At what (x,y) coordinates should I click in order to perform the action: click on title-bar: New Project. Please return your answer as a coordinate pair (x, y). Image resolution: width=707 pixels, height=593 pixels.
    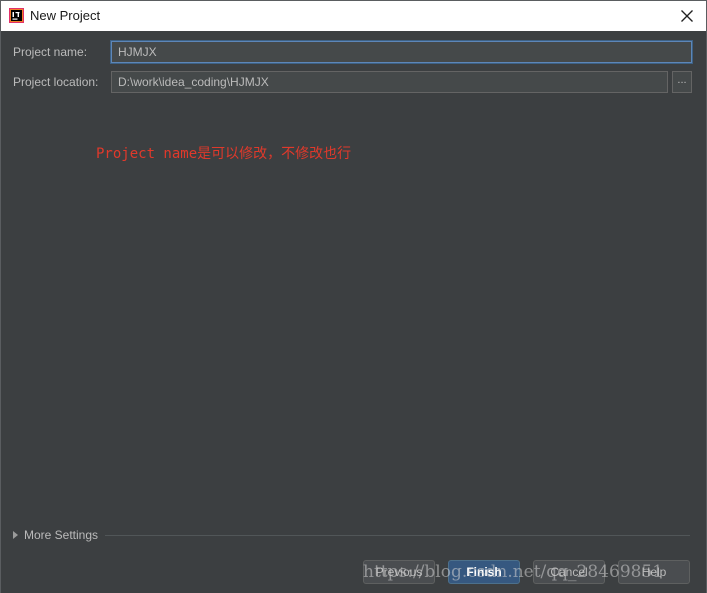
    Looking at the image, I should click on (353, 16).